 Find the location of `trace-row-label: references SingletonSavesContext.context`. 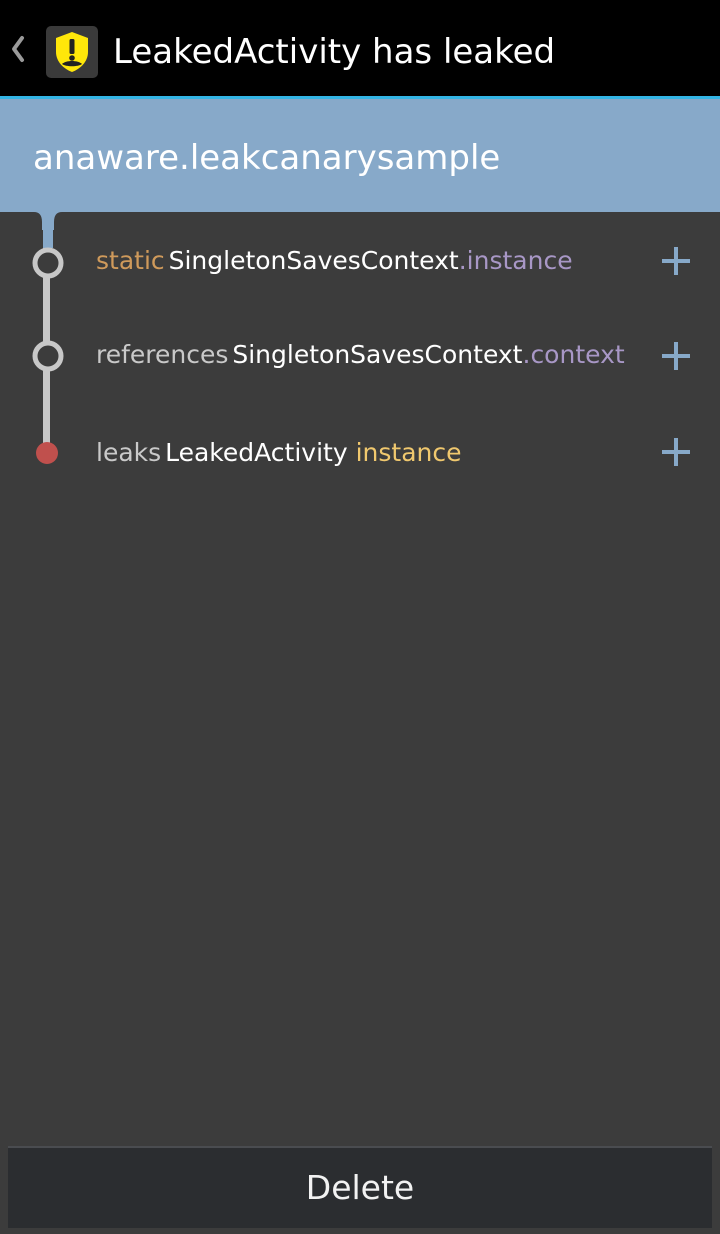

trace-row-label: references SingletonSavesContext.context is located at coordinates (360, 355).